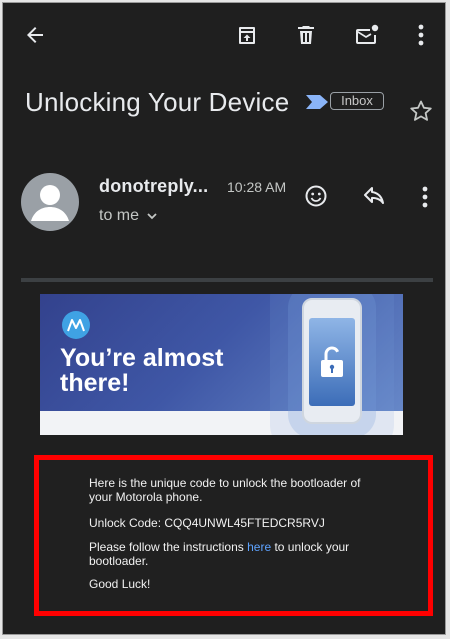 This screenshot has width=450, height=639. I want to click on banner-headline-line1: You’re almost, so click(142, 358).